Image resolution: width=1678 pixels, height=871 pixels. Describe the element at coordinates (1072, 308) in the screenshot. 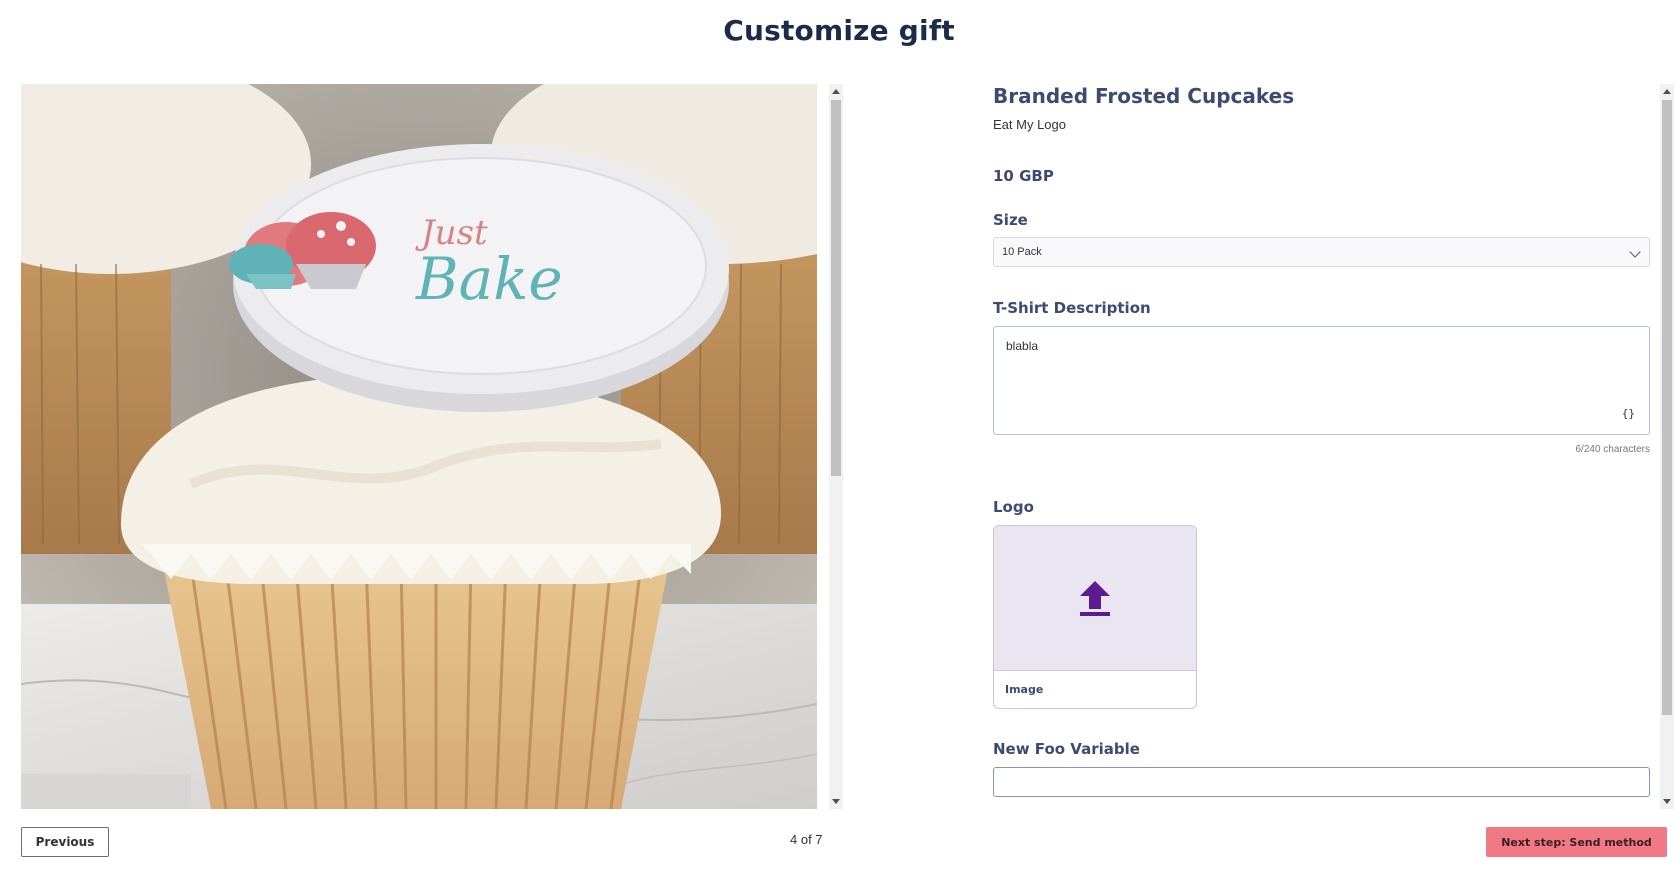

I see `description-label: T-Shirt Description` at that location.